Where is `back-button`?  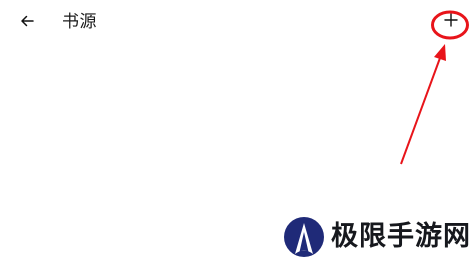
back-button is located at coordinates (27, 22).